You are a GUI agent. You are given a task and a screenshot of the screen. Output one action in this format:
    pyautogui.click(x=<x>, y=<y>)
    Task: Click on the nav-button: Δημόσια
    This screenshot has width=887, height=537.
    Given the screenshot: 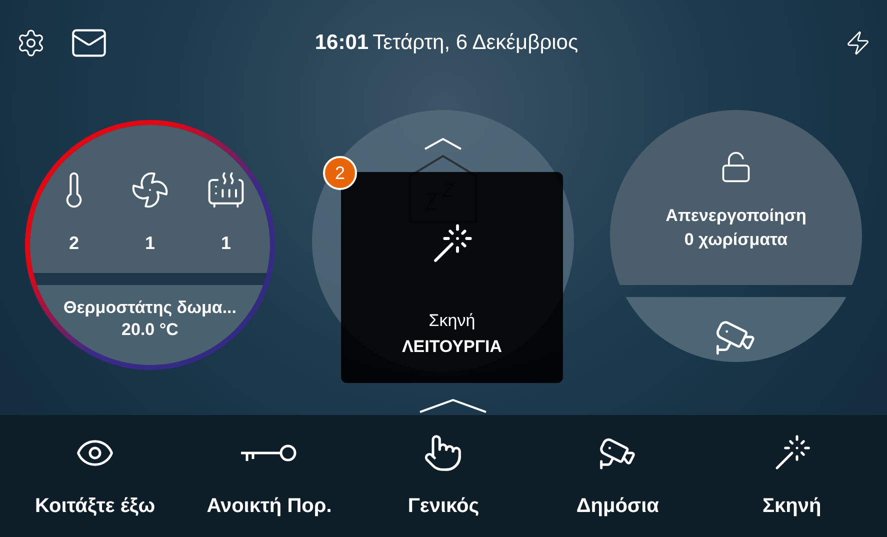 What is the action you would take?
    pyautogui.click(x=617, y=476)
    